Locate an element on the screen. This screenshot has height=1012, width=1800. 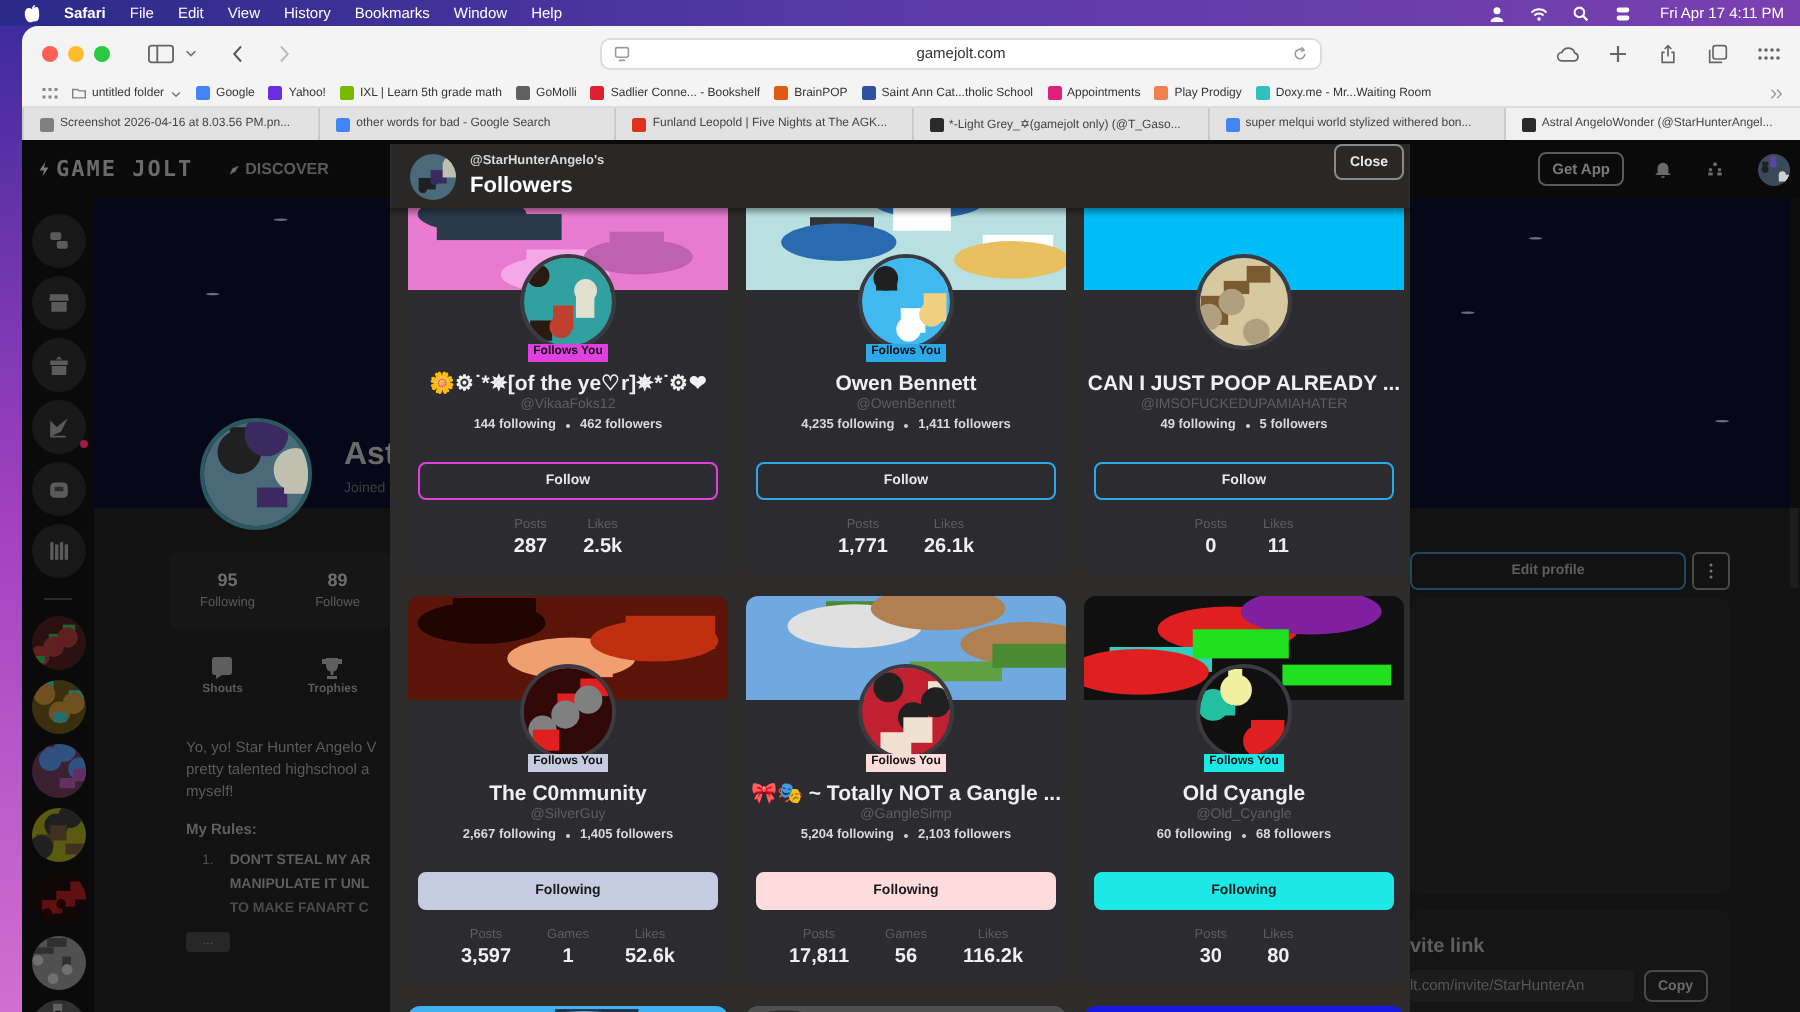
robot-icon is located at coordinates (58, 489).